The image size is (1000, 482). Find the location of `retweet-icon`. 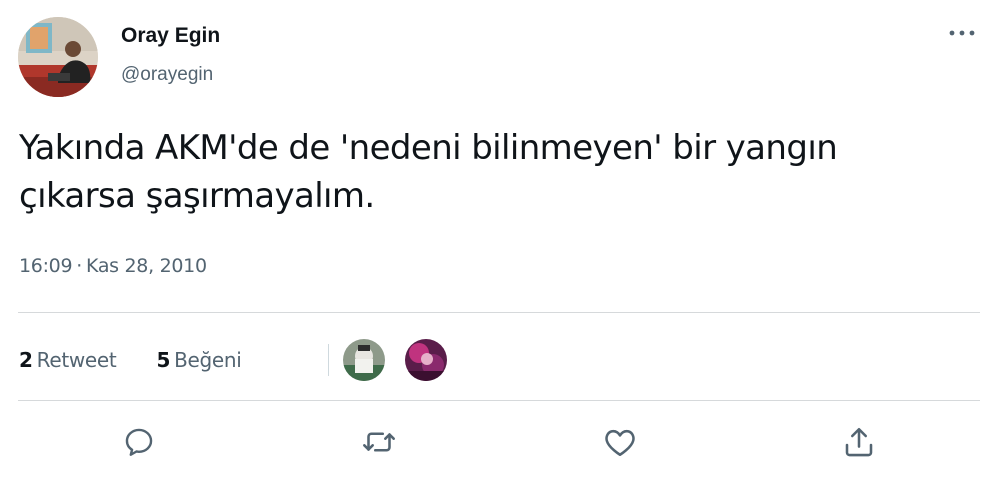

retweet-icon is located at coordinates (379, 442).